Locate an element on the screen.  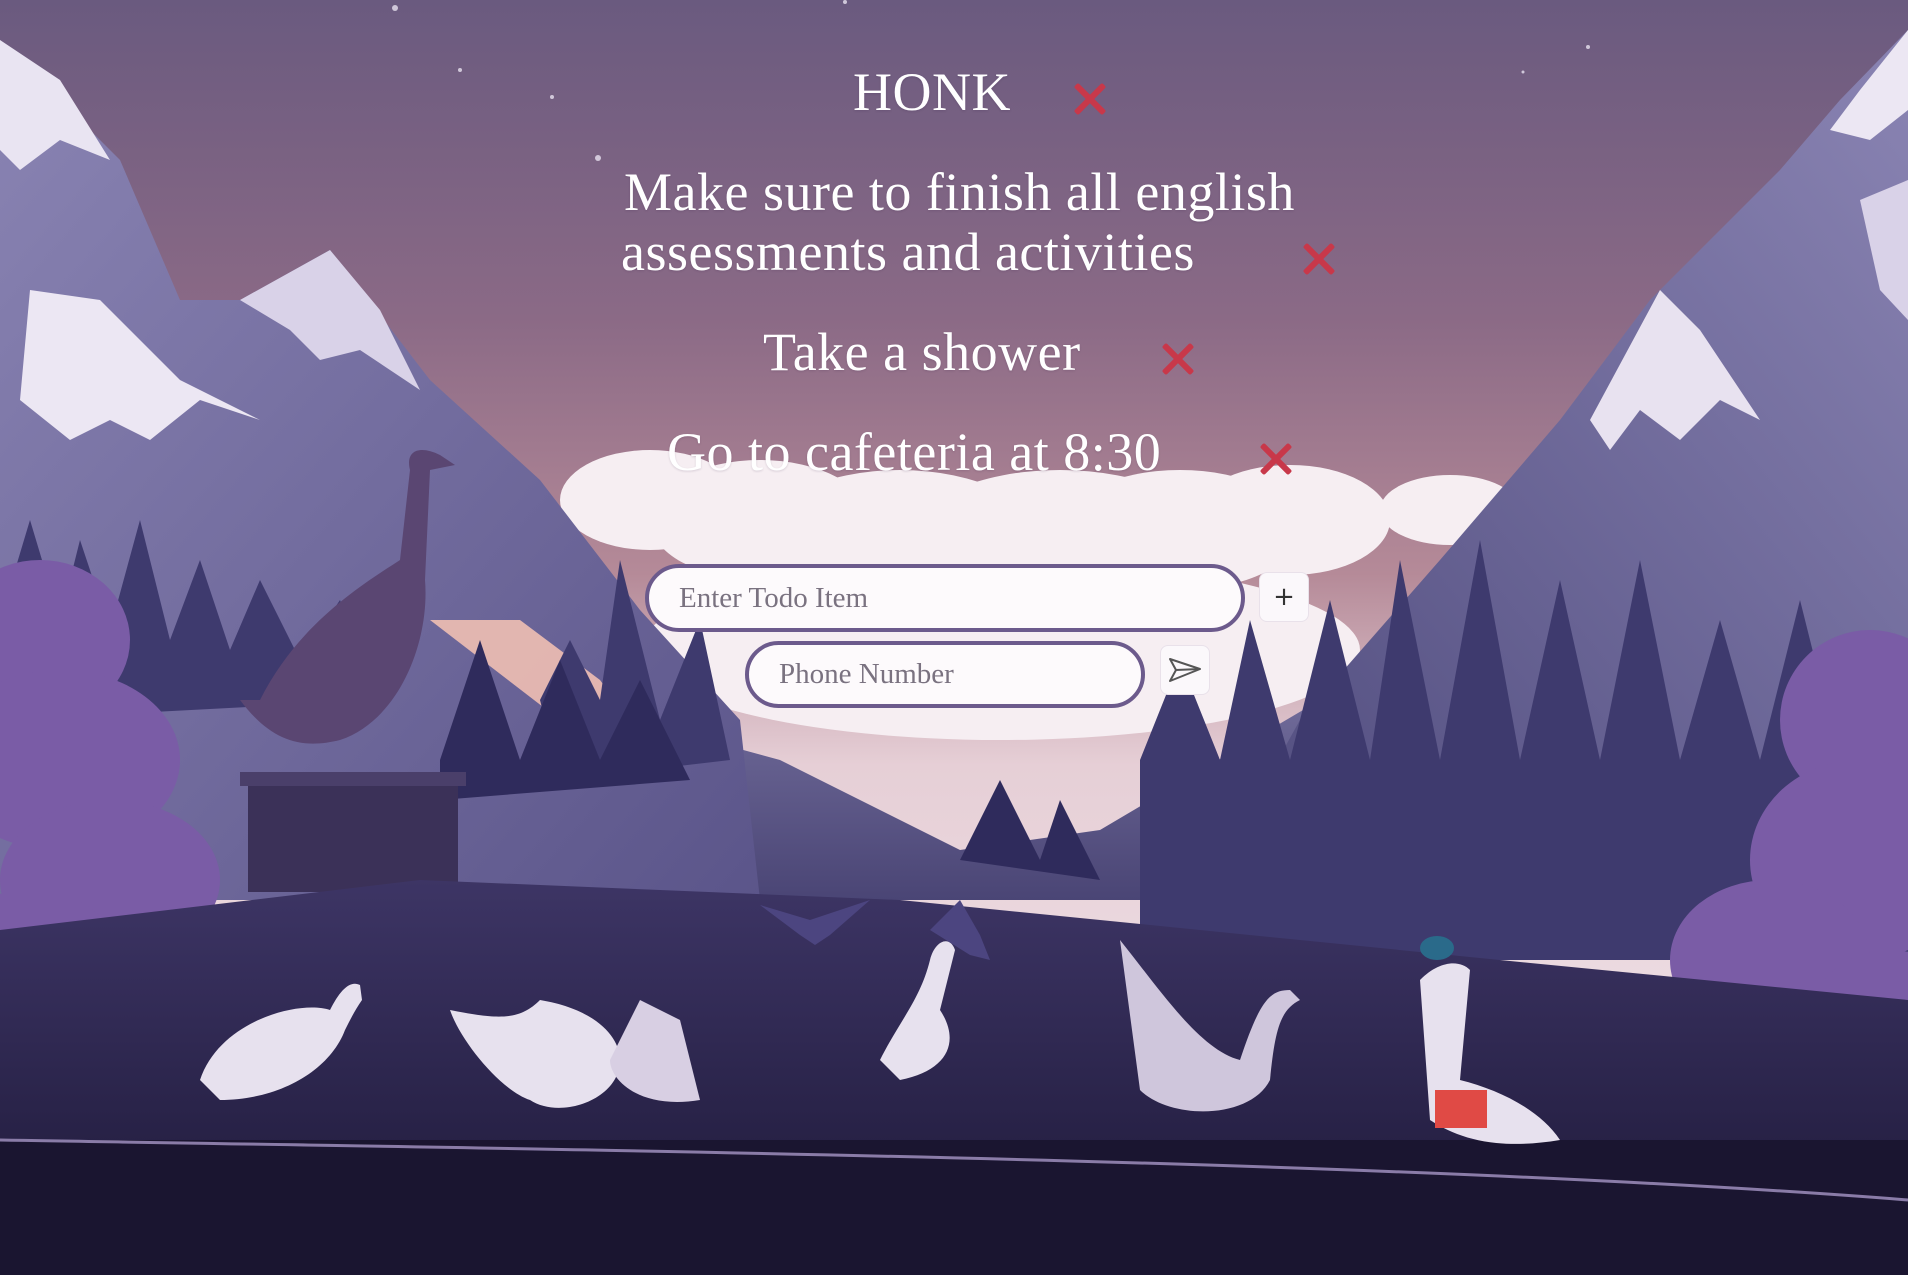
send-icon is located at coordinates (1185, 670).